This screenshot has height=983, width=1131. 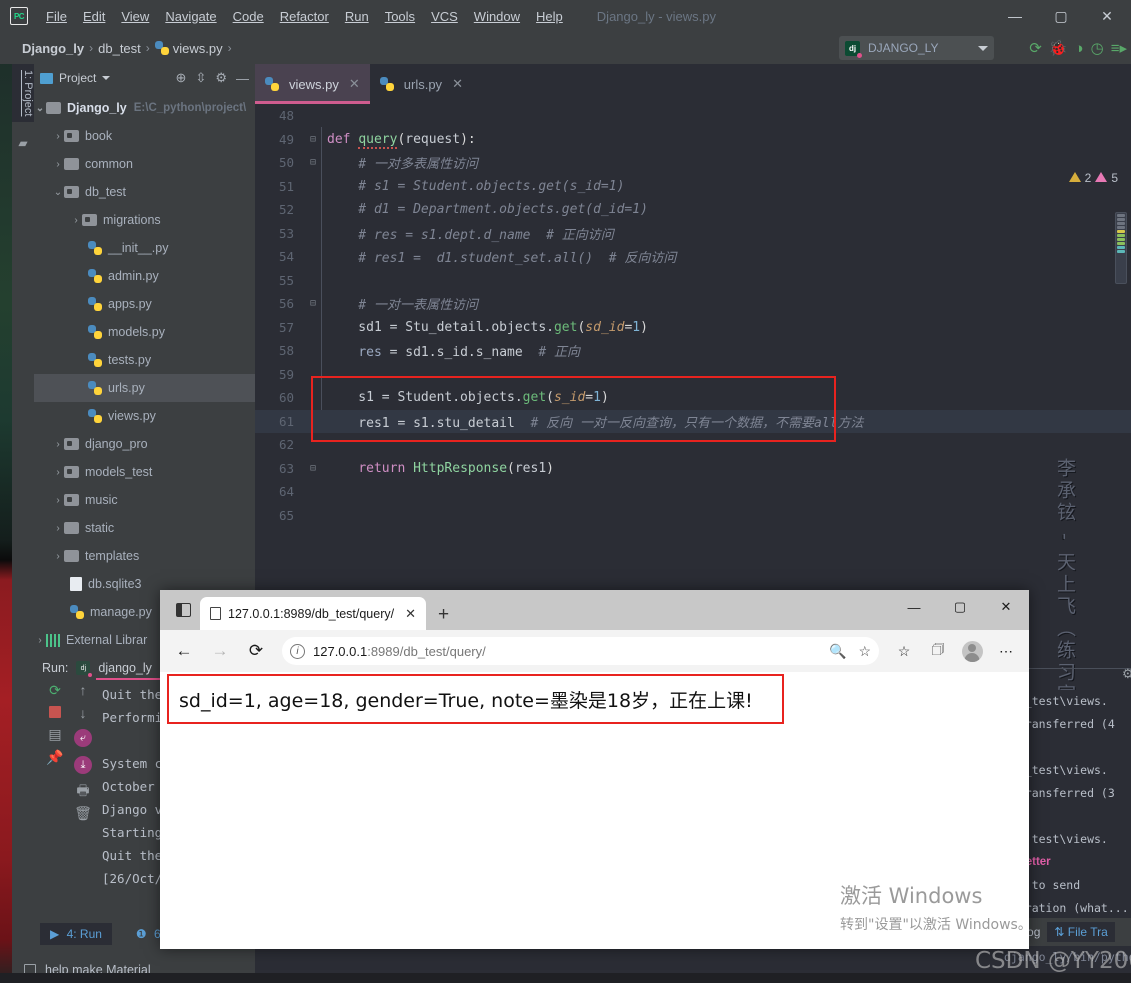 I want to click on tree-item-init-py: __init__.py, so click(x=144, y=248).